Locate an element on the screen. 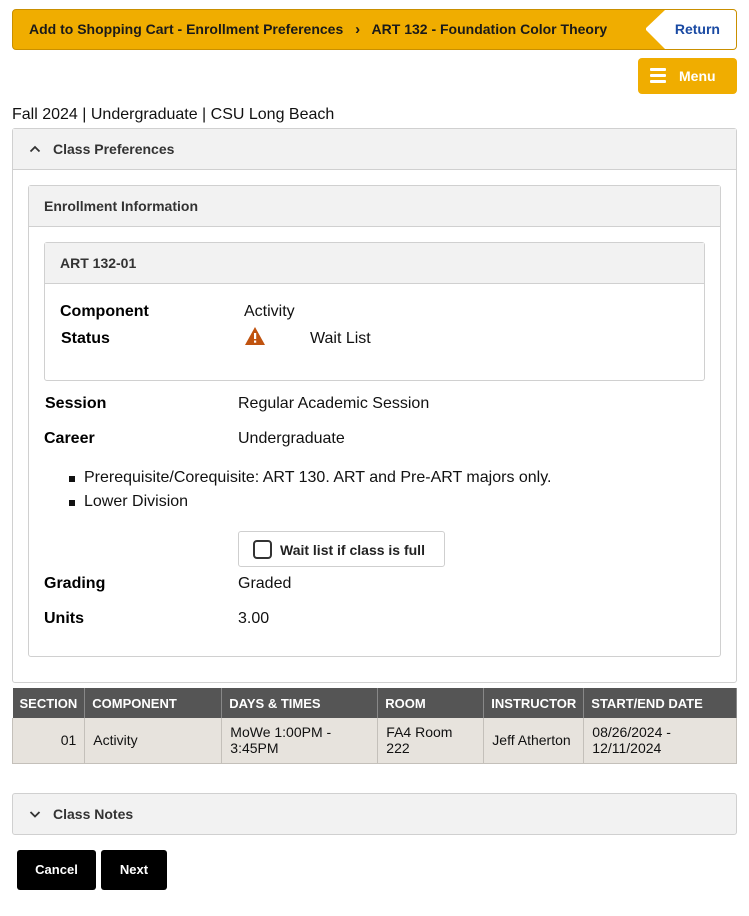 The height and width of the screenshot is (916, 749). column-header: SECTION is located at coordinates (49, 703).